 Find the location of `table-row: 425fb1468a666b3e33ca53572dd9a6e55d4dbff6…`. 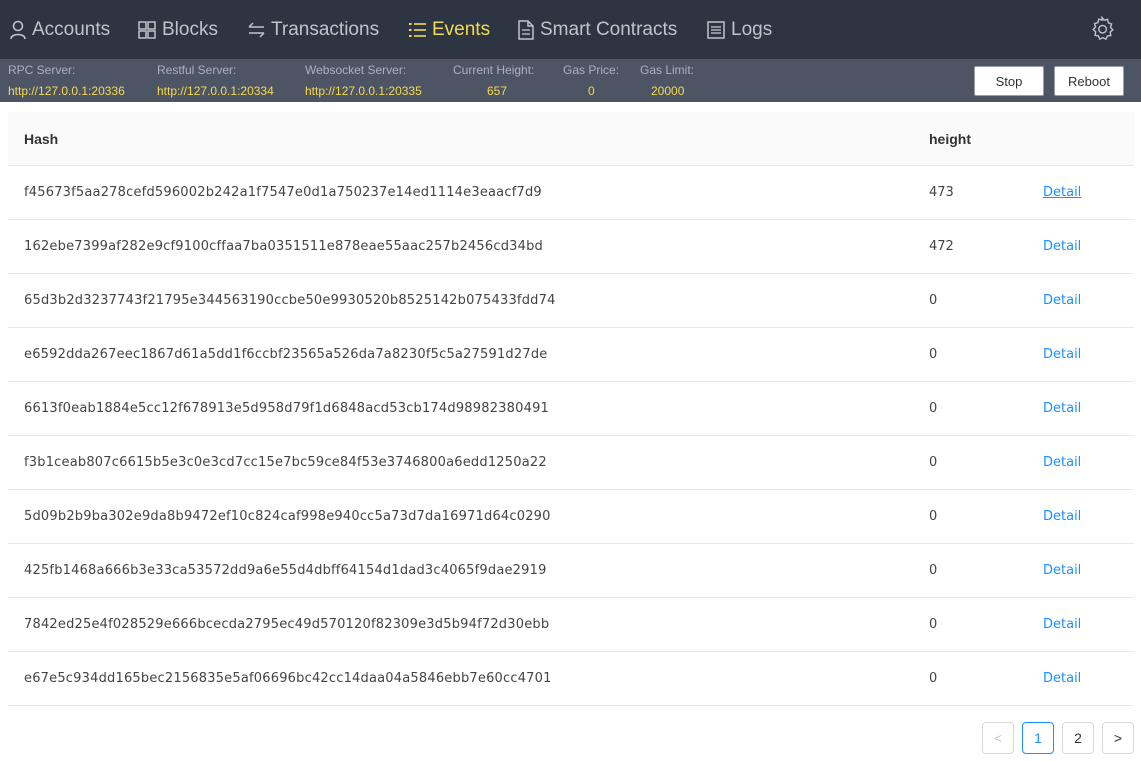

table-row: 425fb1468a666b3e33ca53572dd9a6e55d4dbff6… is located at coordinates (571, 571).